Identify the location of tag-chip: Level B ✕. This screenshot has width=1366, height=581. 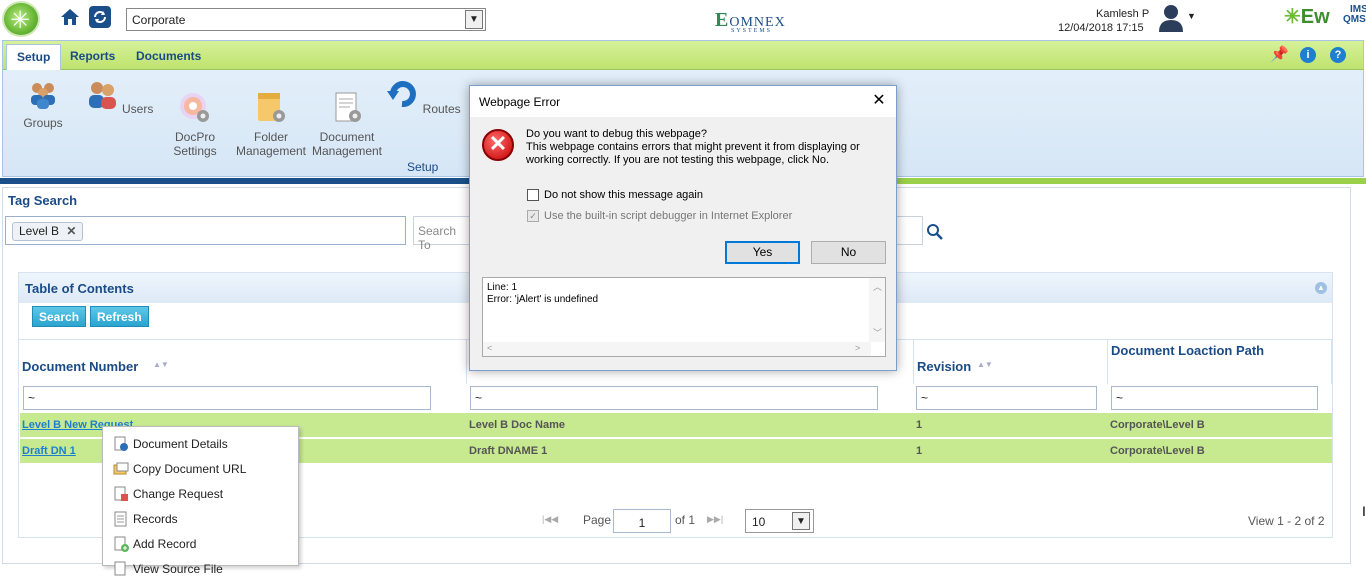
(48, 231).